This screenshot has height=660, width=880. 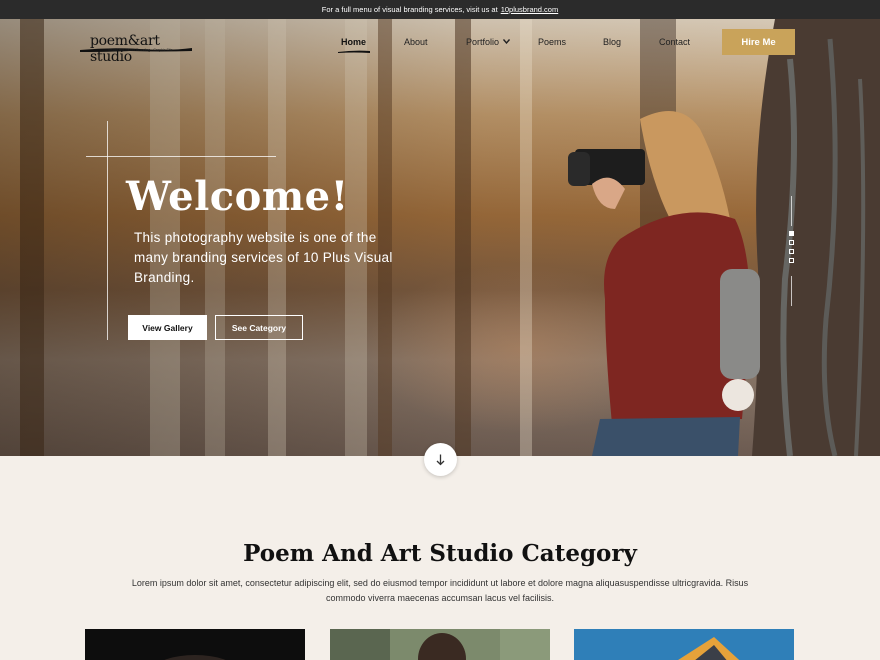 I want to click on nav-portfolio: Portfolio, so click(x=482, y=42).